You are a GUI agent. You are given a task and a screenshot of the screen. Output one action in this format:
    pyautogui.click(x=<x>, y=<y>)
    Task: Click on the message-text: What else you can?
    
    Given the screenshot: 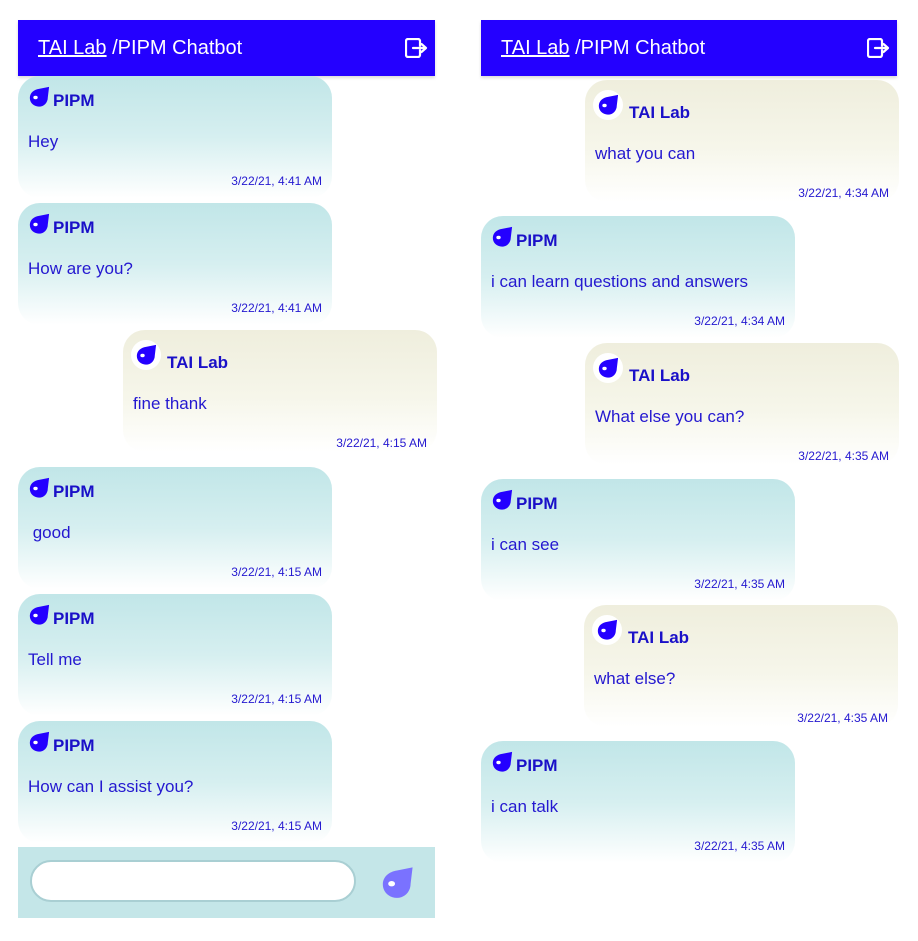 What is the action you would take?
    pyautogui.click(x=670, y=416)
    